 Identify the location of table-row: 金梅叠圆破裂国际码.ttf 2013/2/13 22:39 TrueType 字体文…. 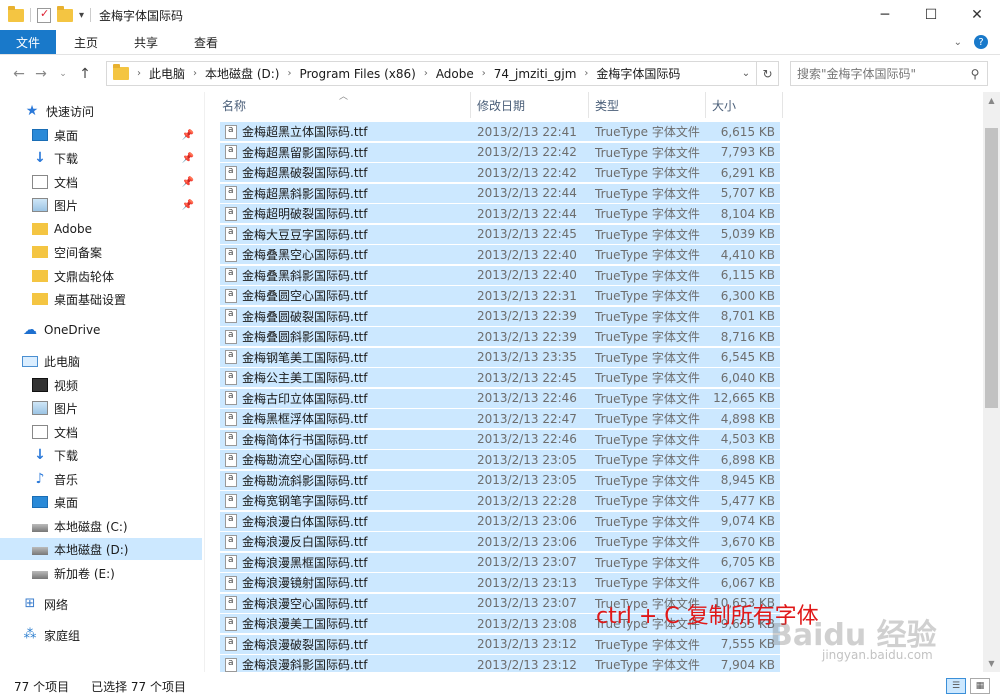
(500, 316).